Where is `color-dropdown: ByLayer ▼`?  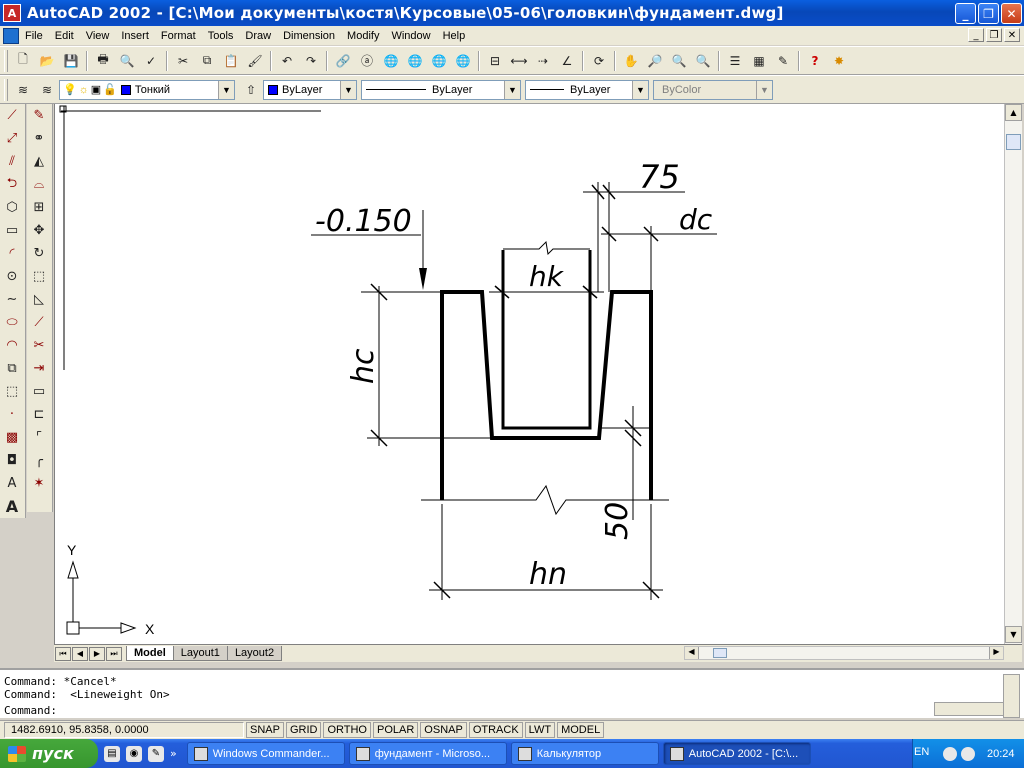
color-dropdown: ByLayer ▼ is located at coordinates (310, 89).